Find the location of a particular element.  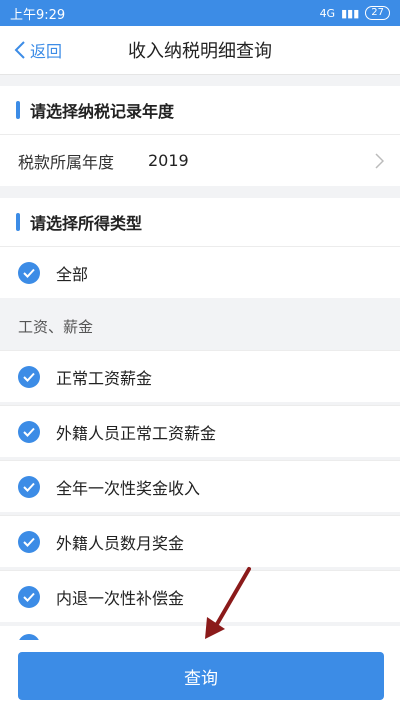

year-value: 2019 is located at coordinates (168, 160).